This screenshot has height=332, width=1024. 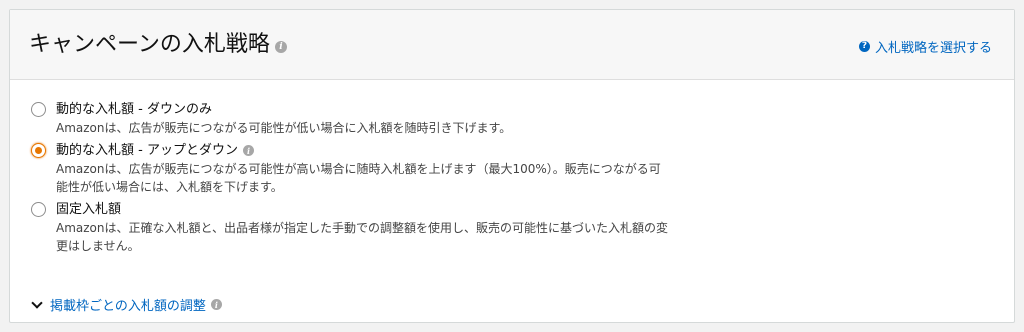 What do you see at coordinates (147, 150) in the screenshot?
I see `option-label-text: 動的な入札額 - アップとダウン` at bounding box center [147, 150].